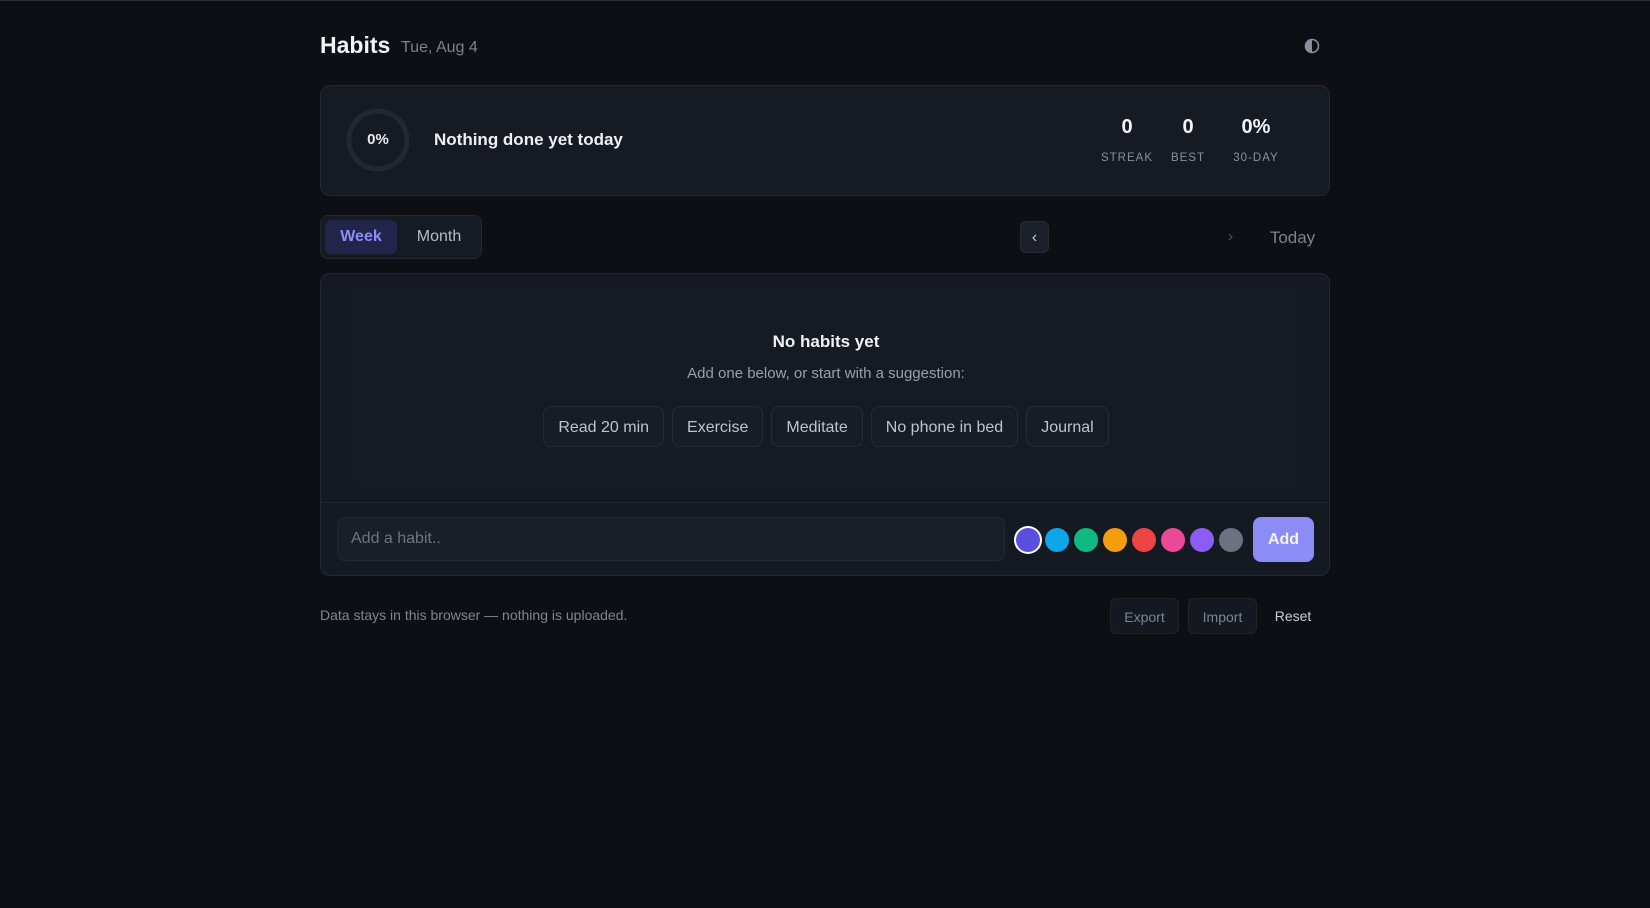 The width and height of the screenshot is (1650, 908). I want to click on contrast-icon, so click(1312, 46).